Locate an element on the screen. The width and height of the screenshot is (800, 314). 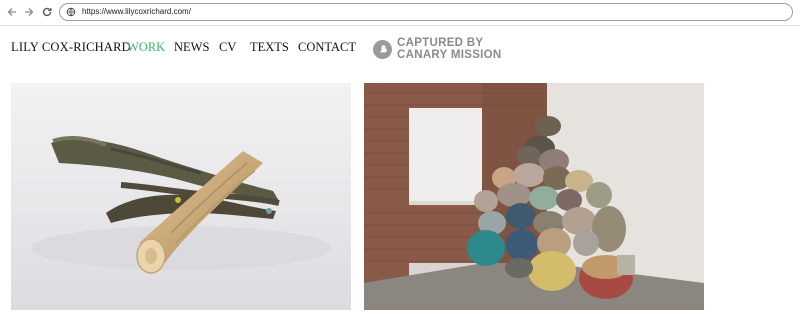
browser-toolbar: https://www.lilycoxrichard.com/ is located at coordinates (400, 13).